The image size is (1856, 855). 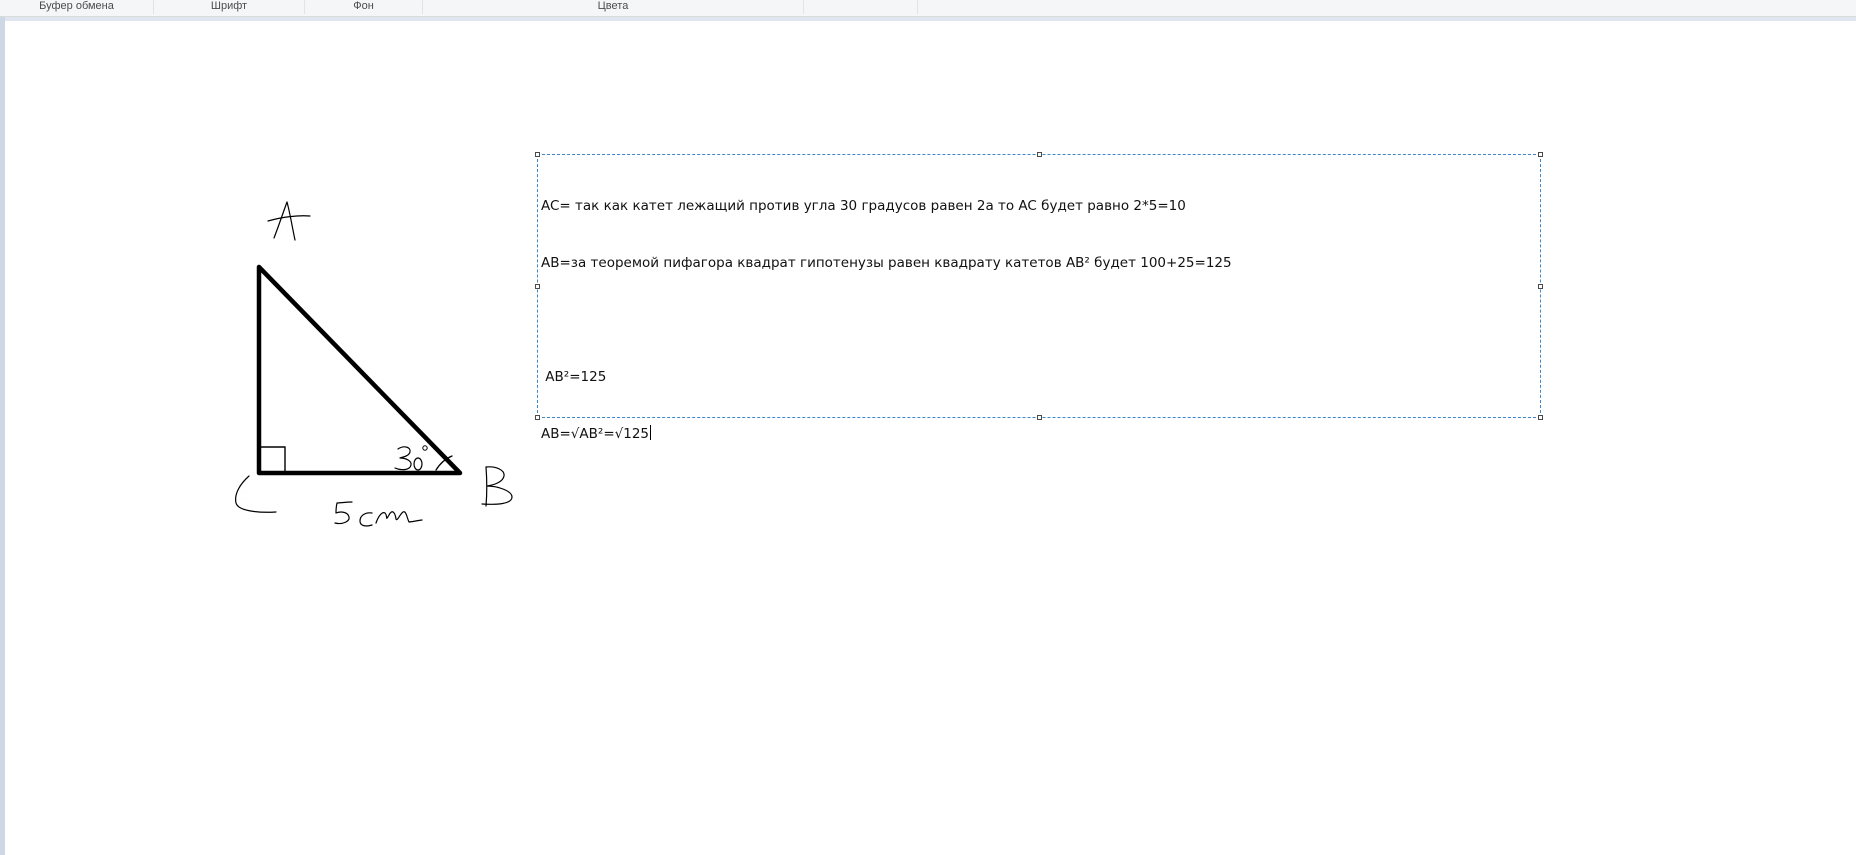 I want to click on vertex-b-label: B, so click(x=494, y=491).